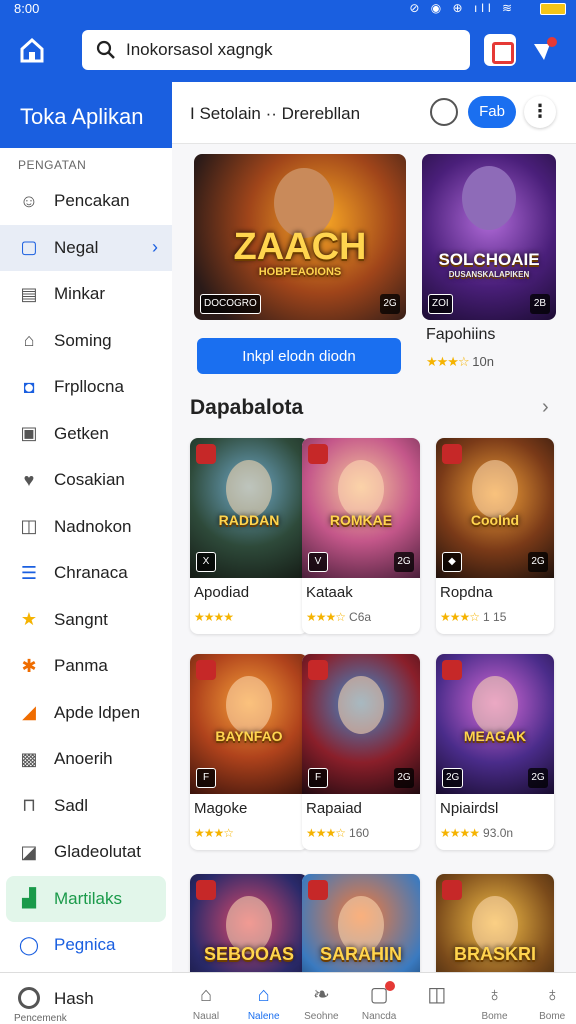 The height and width of the screenshot is (1024, 576). I want to click on status-bar: 8:00 ⊘ ◉ ⊕ ıll ≋, so click(288, 9).